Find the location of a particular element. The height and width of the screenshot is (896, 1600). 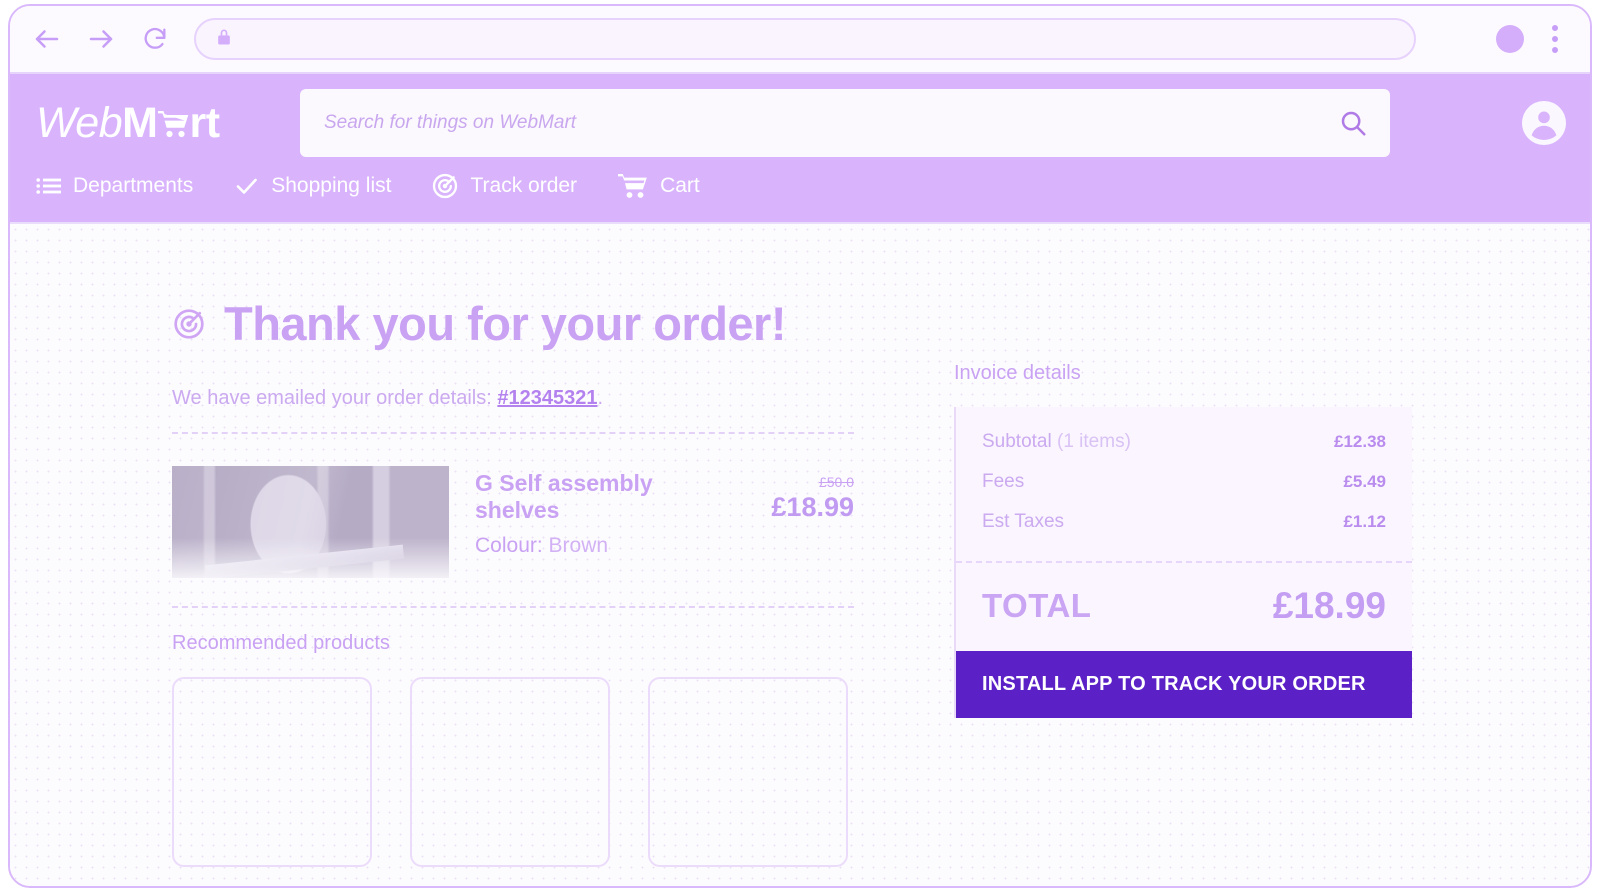

order-email-prefix: We have emailed your order details: is located at coordinates (335, 398).